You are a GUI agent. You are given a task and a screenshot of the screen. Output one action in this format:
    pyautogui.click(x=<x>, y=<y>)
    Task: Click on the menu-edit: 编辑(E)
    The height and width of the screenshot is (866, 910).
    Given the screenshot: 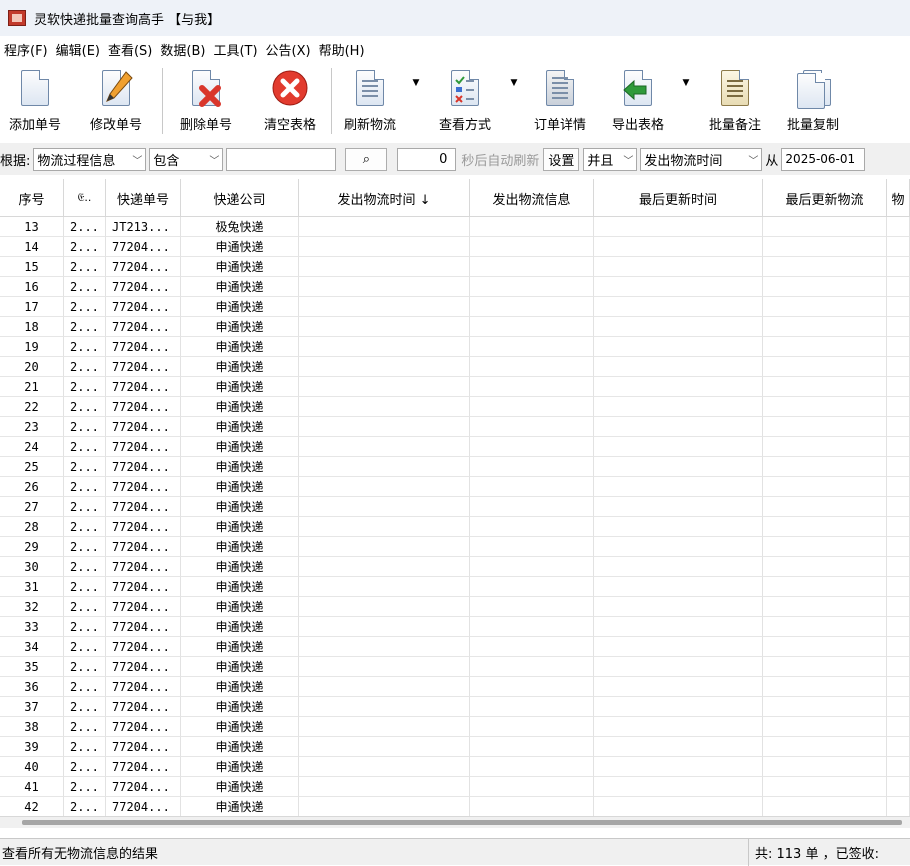 What is the action you would take?
    pyautogui.click(x=78, y=49)
    